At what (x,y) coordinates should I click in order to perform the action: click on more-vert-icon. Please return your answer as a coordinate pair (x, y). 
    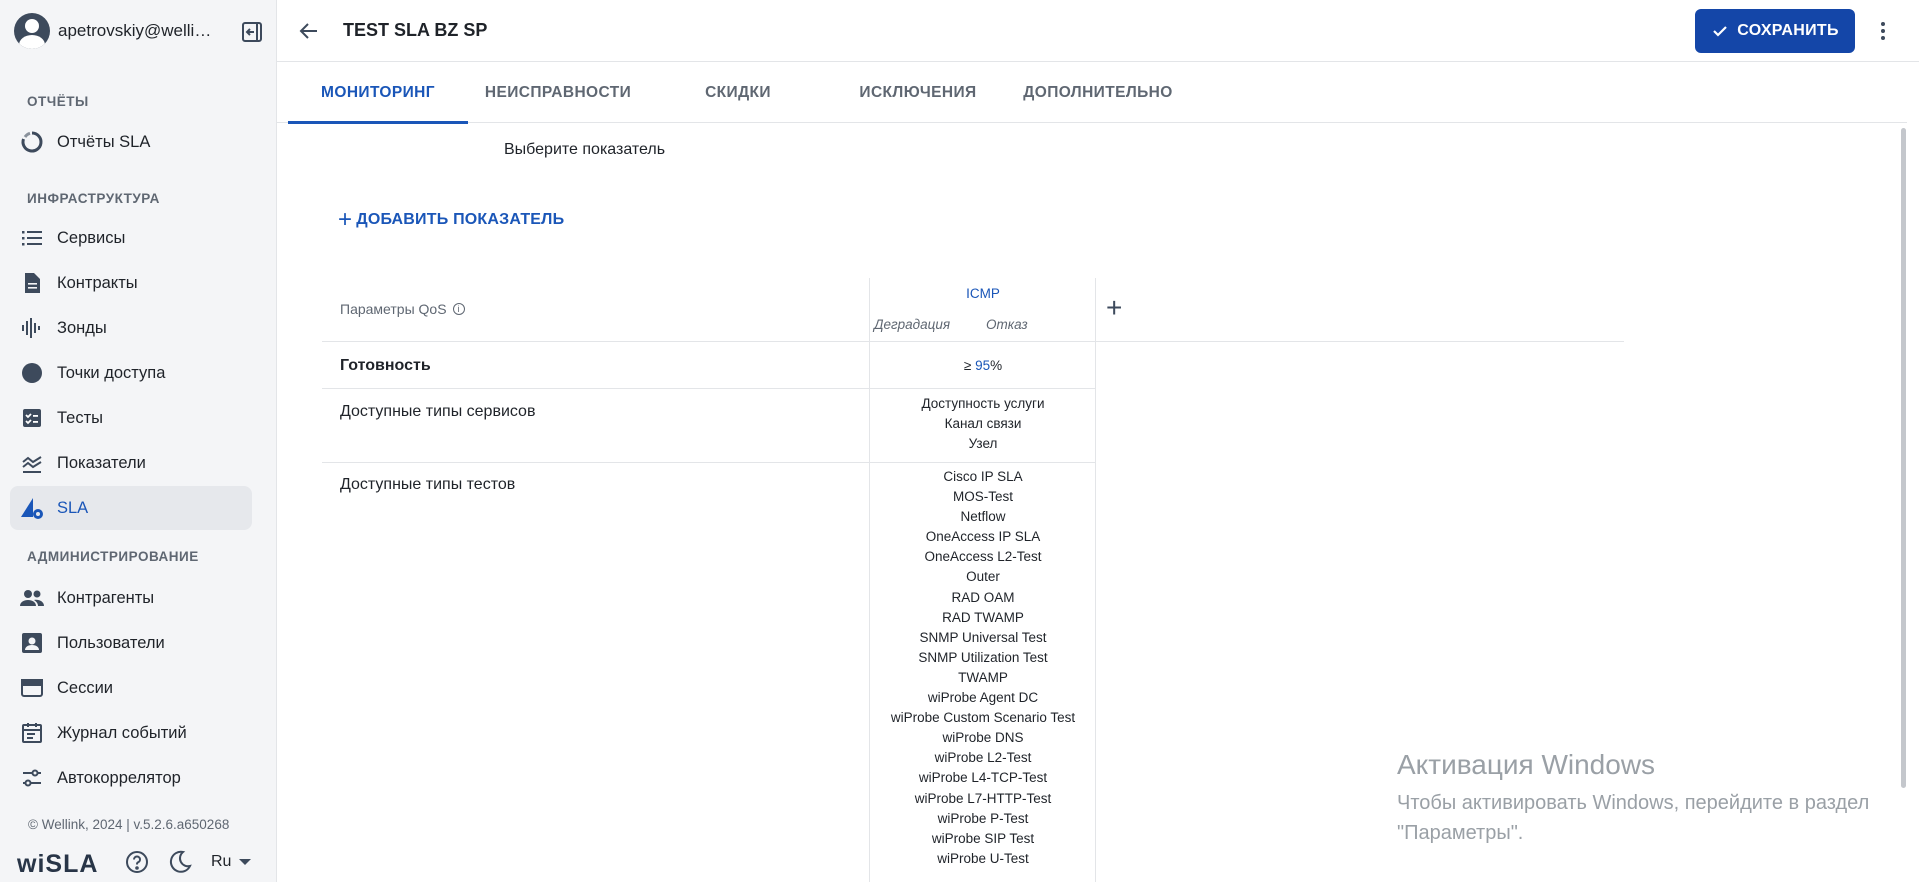
    Looking at the image, I should click on (1883, 31).